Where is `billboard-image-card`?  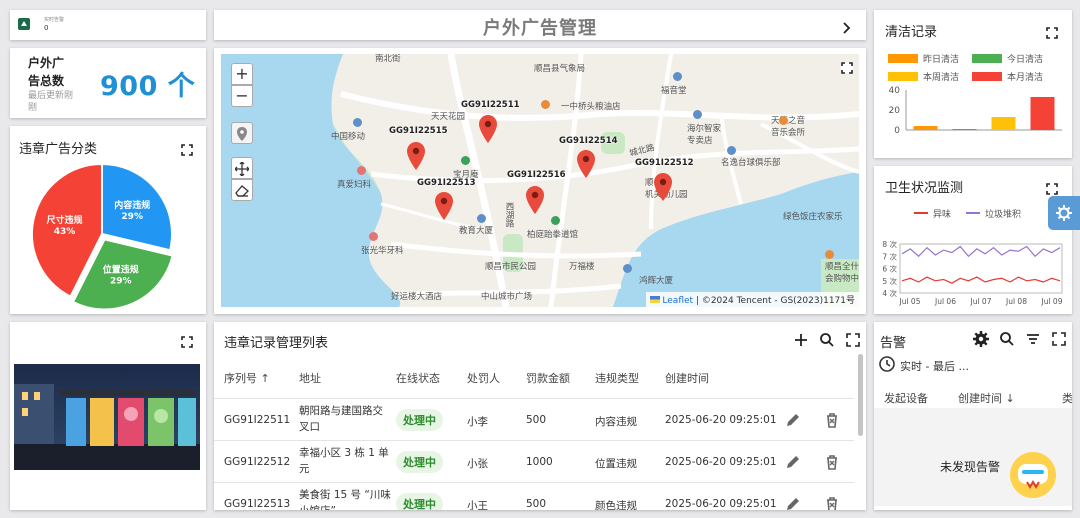 billboard-image-card is located at coordinates (108, 416).